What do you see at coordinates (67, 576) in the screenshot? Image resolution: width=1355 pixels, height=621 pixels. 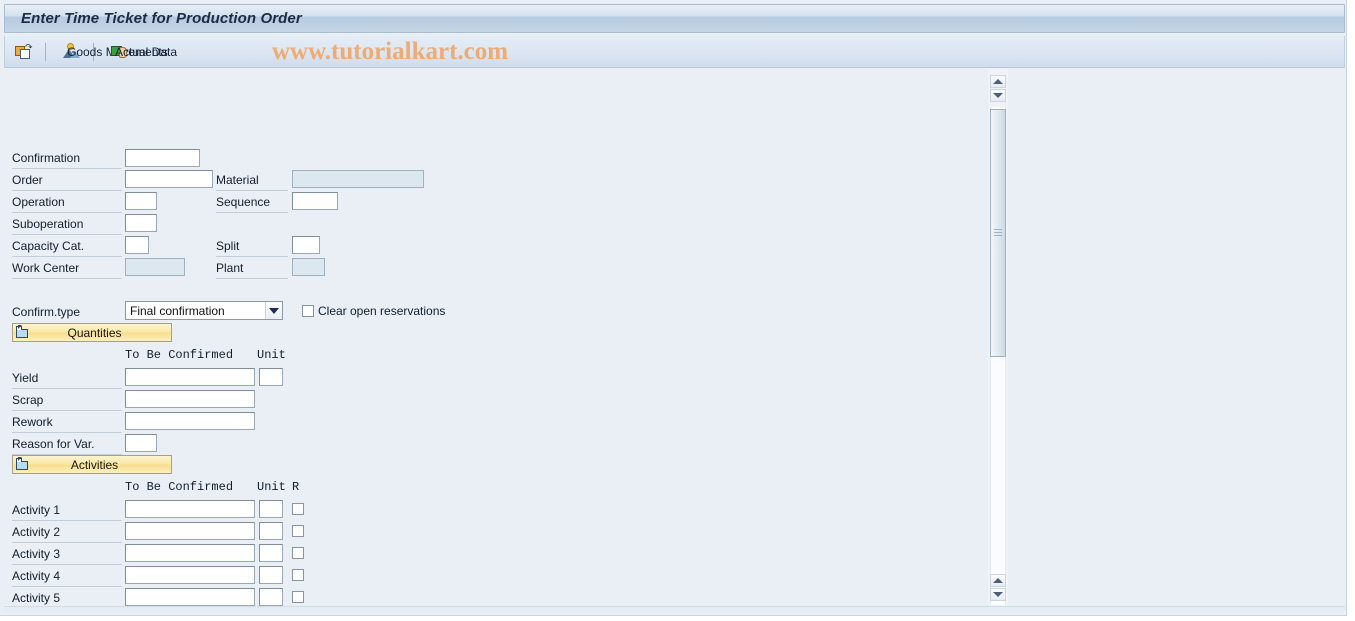 I see `label-activity-4: Activity 4` at bounding box center [67, 576].